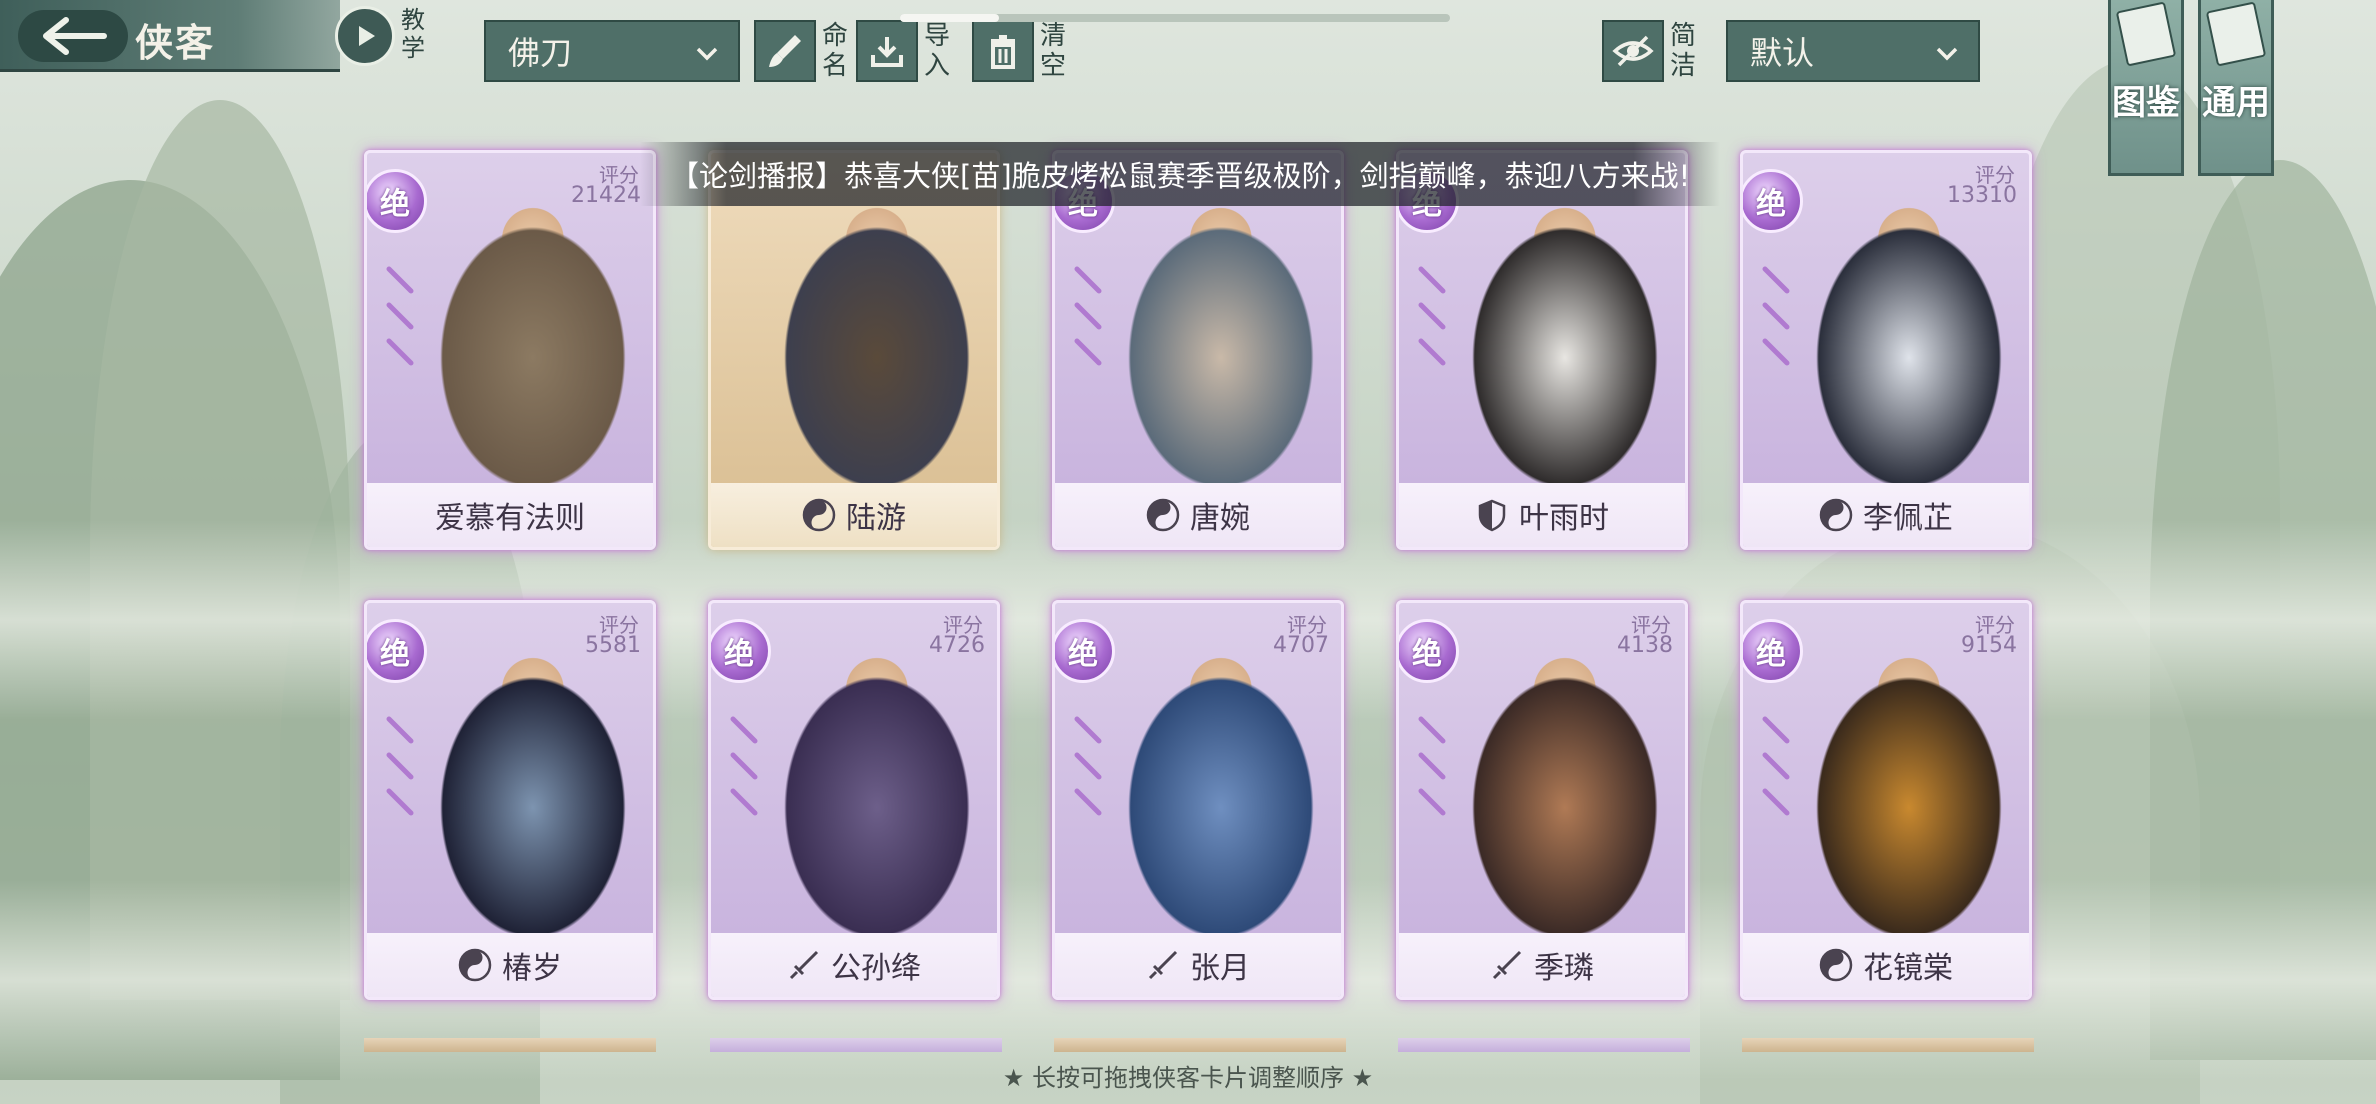 Image resolution: width=2376 pixels, height=1104 pixels. Describe the element at coordinates (854, 350) in the screenshot. I see `hero-card: 陆游` at that location.